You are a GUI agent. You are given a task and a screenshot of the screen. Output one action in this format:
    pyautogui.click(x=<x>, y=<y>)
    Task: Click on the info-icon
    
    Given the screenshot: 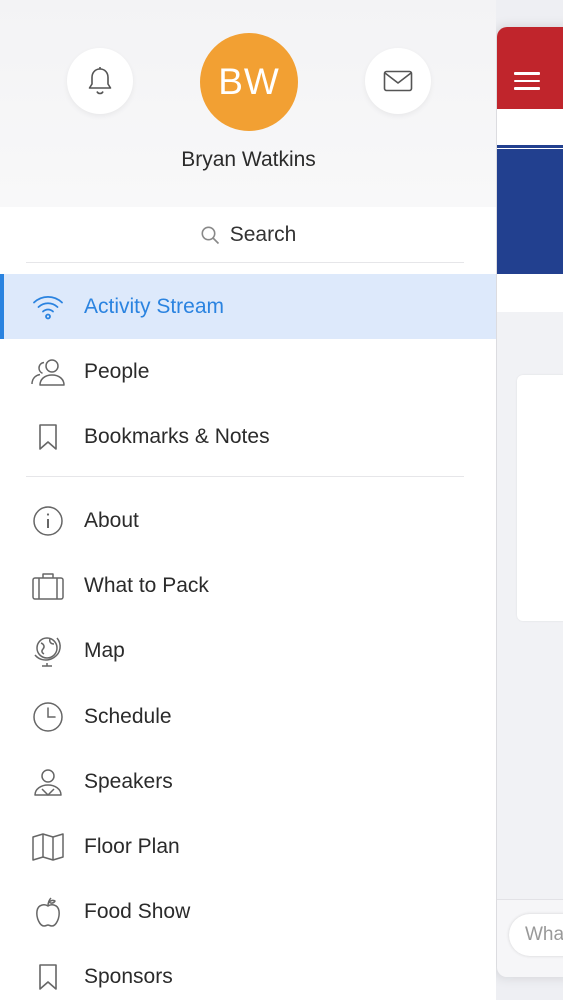 What is the action you would take?
    pyautogui.click(x=48, y=521)
    